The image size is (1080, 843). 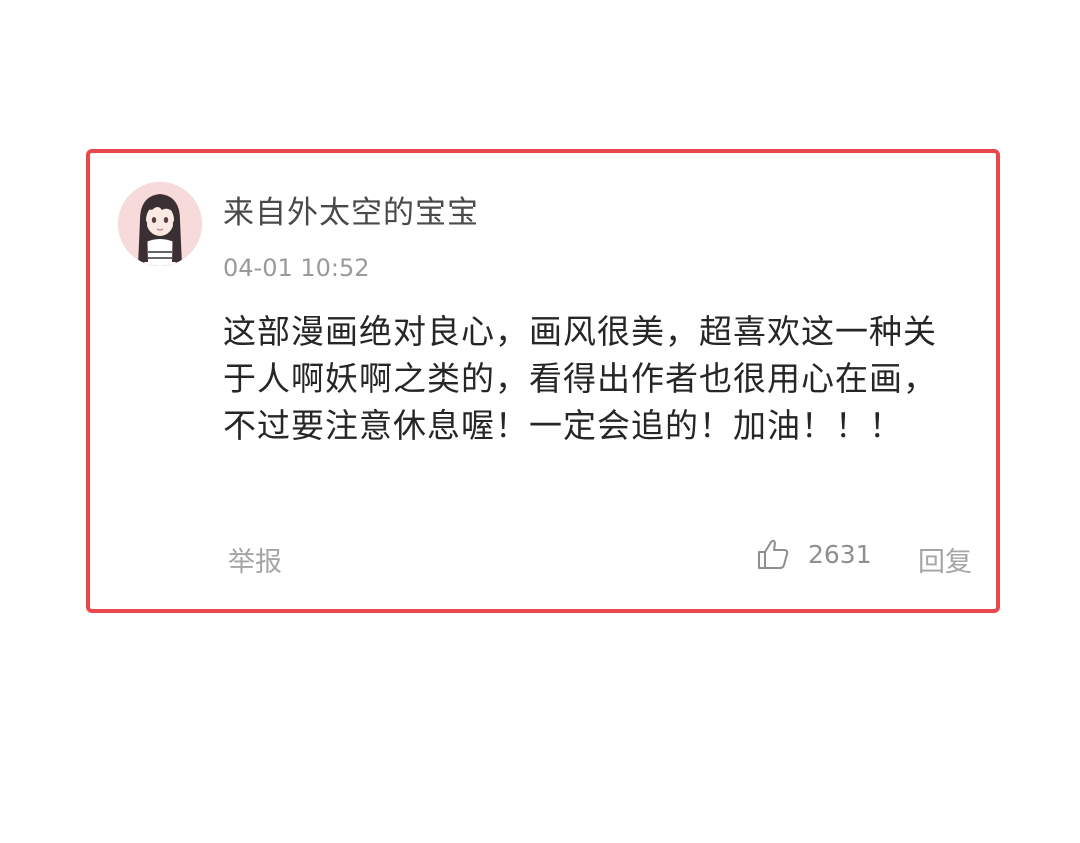 I want to click on thumbs-up-icon, so click(x=773, y=554).